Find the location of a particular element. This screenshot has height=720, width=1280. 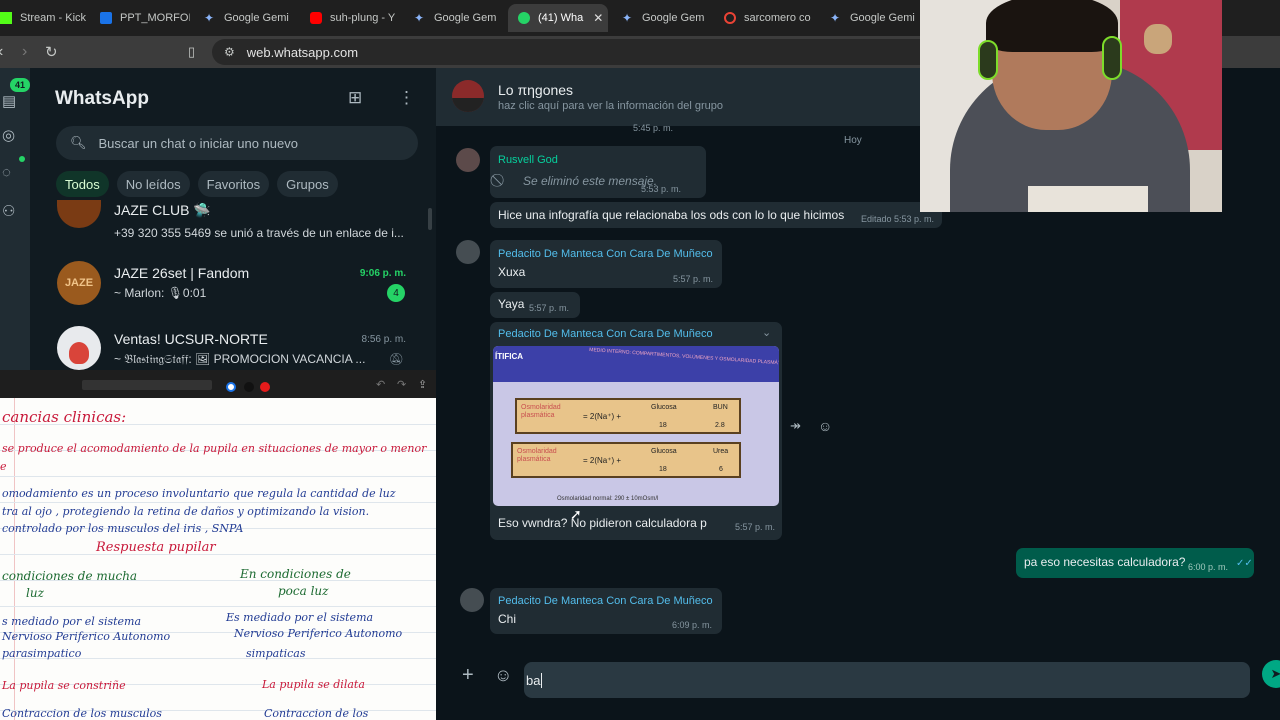

sender-name: Pedacito De Manteca Con Cara De Muñeco is located at coordinates (605, 334).